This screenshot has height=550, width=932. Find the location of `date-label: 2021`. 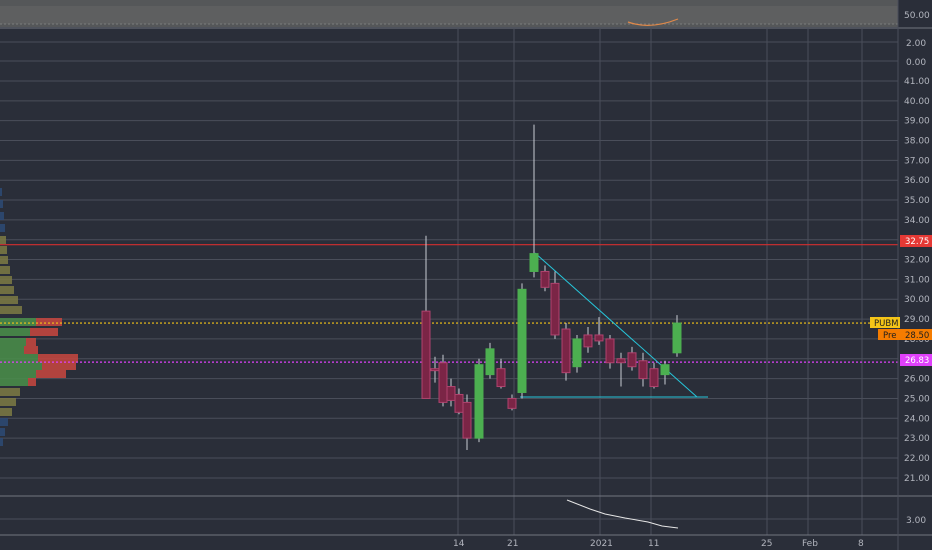

date-label: 2021 is located at coordinates (601, 544).